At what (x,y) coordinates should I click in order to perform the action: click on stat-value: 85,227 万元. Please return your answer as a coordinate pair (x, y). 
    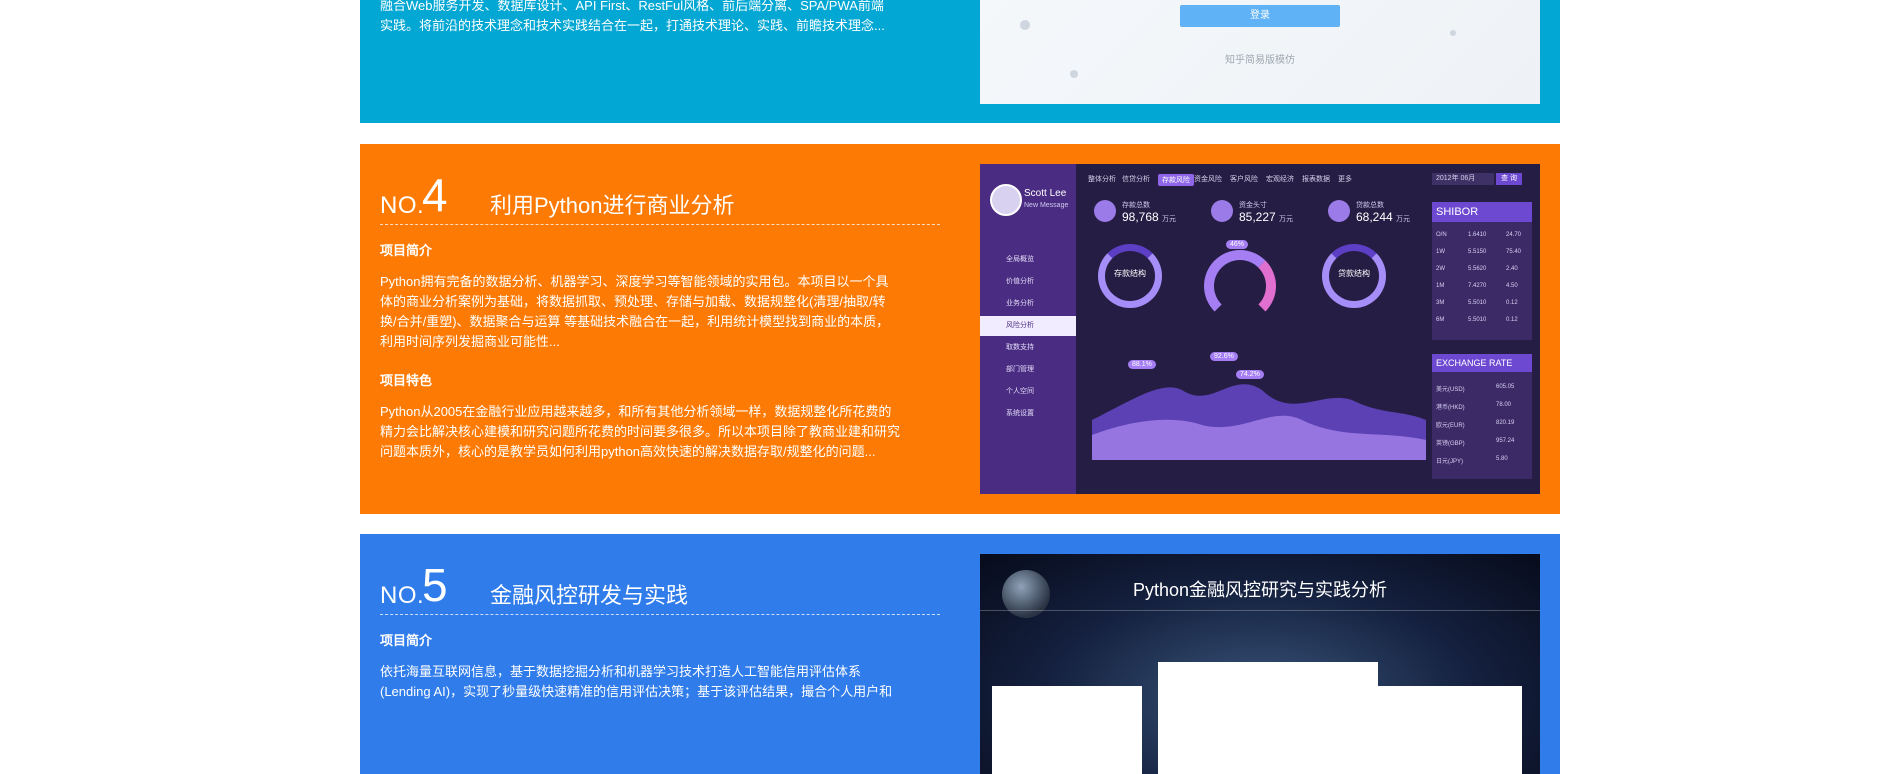
    Looking at the image, I should click on (1266, 217).